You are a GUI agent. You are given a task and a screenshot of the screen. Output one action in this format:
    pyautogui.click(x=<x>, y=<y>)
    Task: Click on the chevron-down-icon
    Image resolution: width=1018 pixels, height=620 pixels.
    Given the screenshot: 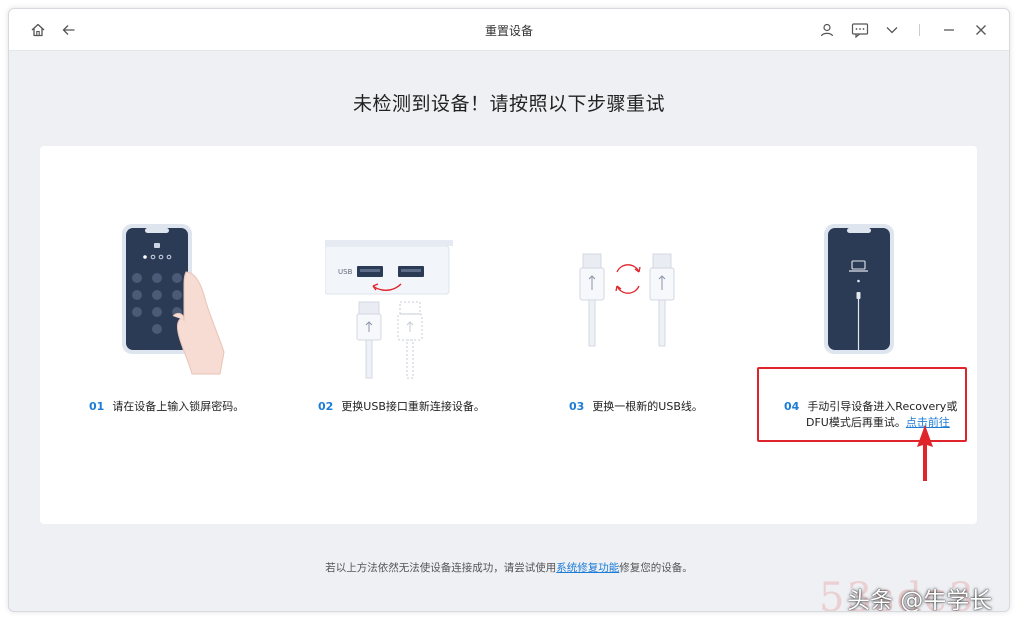 What is the action you would take?
    pyautogui.click(x=892, y=30)
    